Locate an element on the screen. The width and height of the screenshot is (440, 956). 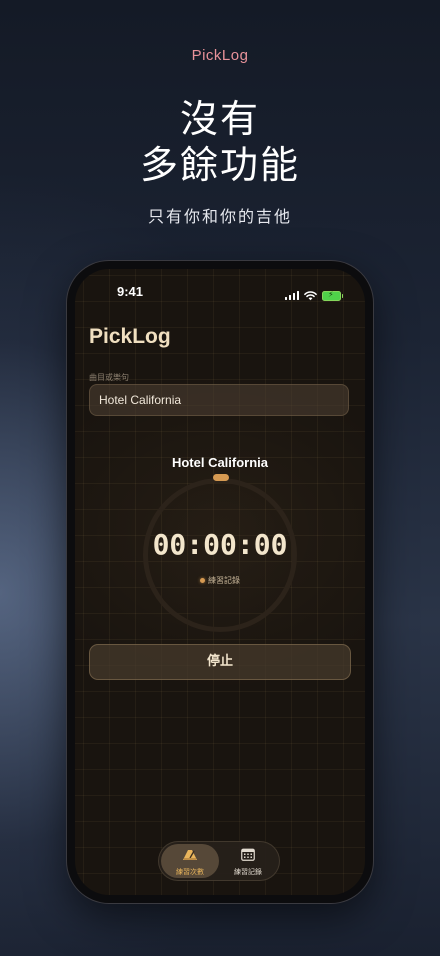
timer-status: 練習記錄 is located at coordinates (220, 580).